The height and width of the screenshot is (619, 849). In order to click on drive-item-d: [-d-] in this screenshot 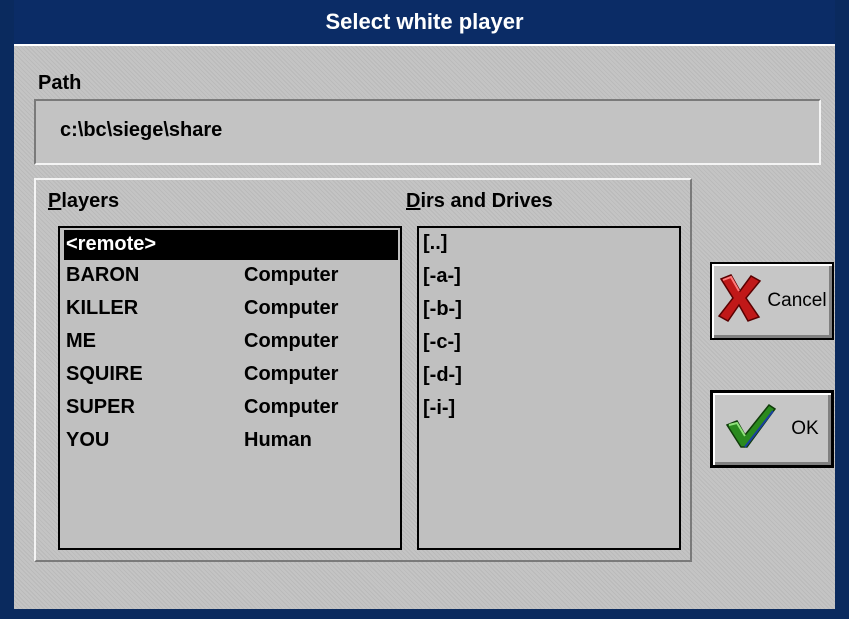, I will do `click(442, 375)`.